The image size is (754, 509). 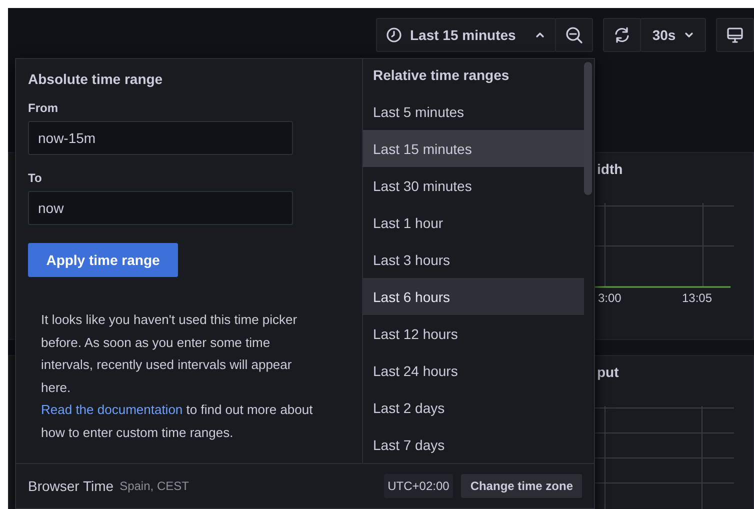 I want to click on time-range-option: Last 3 hours, so click(x=473, y=259).